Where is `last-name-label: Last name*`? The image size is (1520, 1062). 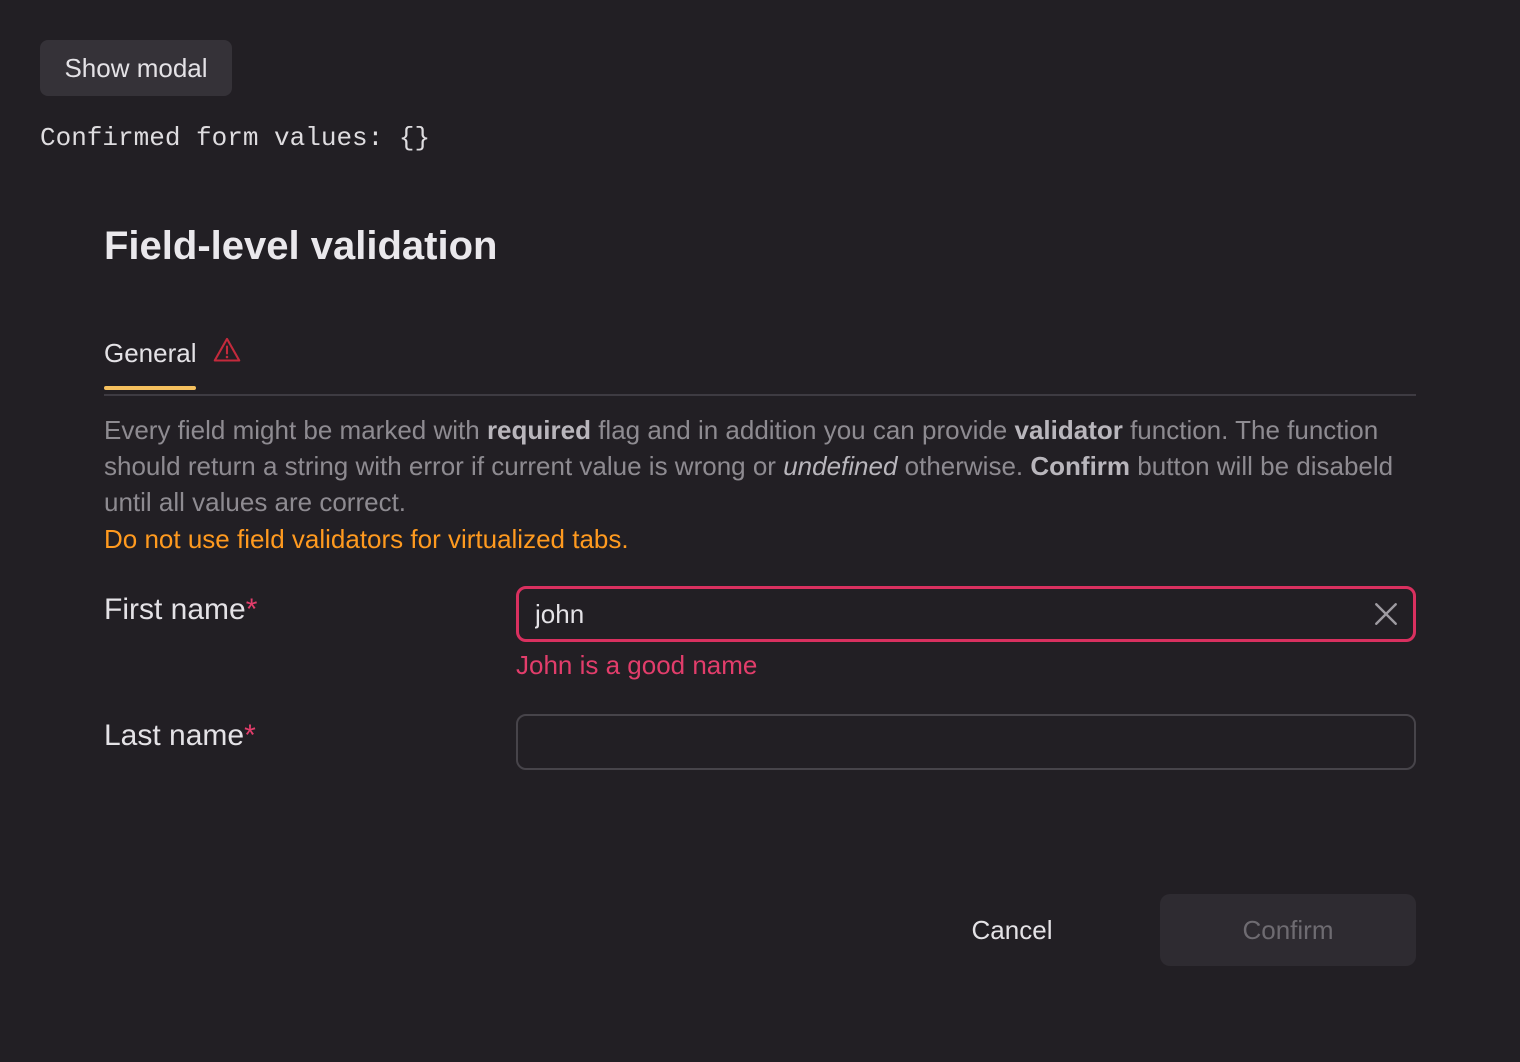 last-name-label: Last name* is located at coordinates (180, 735).